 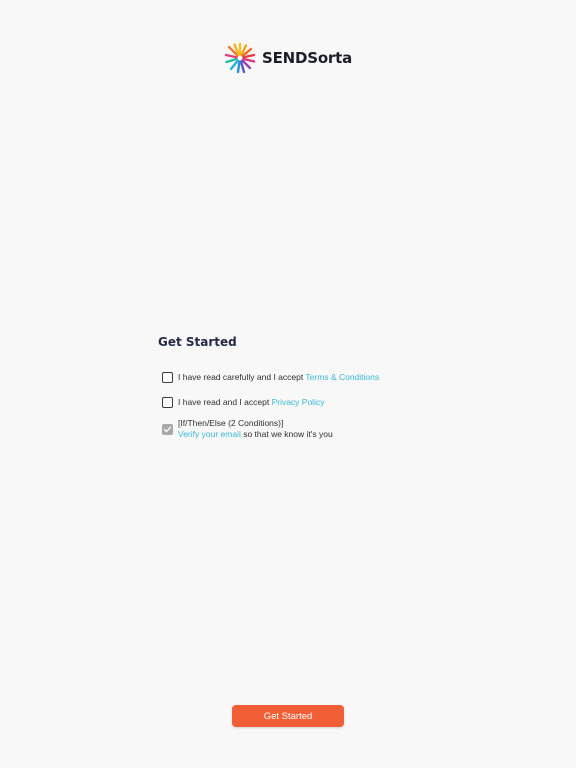 I want to click on get-started-button: Get Started, so click(x=288, y=716).